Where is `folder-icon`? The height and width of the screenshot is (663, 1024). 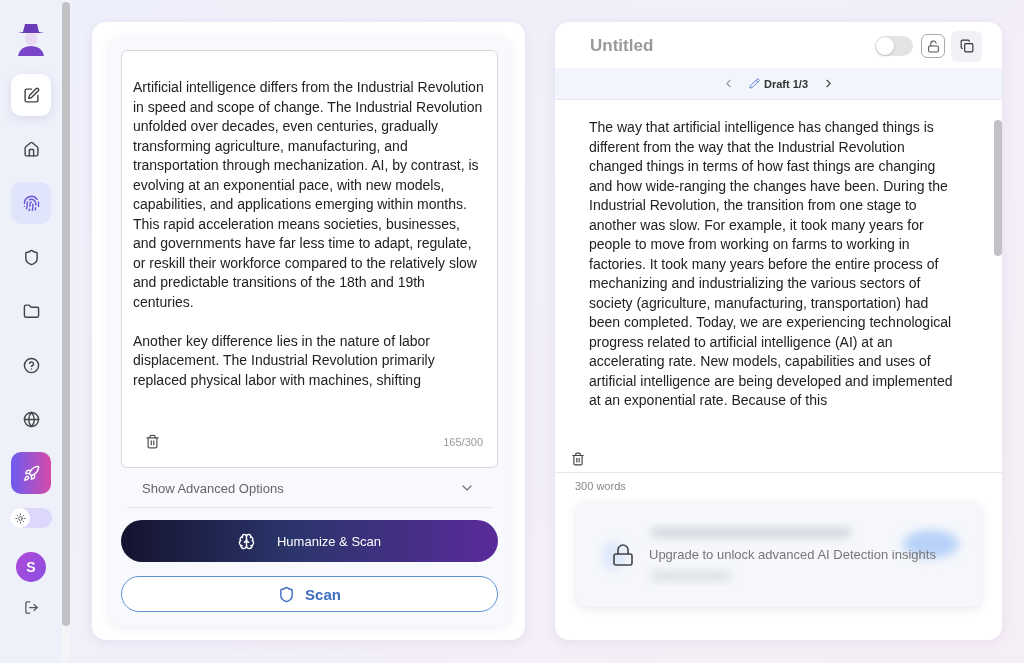 folder-icon is located at coordinates (31, 311).